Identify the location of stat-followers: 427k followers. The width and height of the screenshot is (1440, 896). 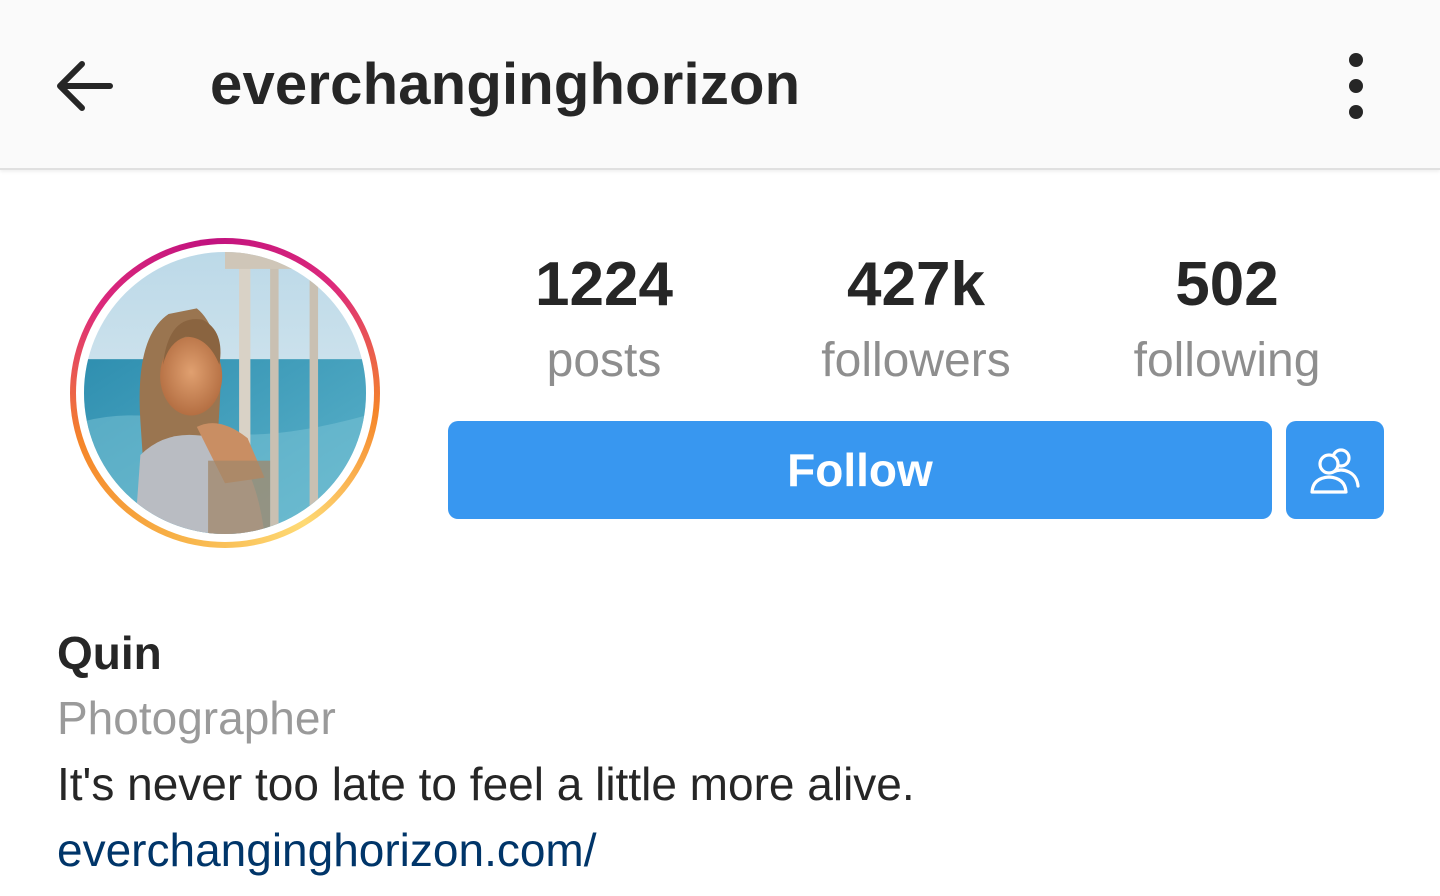
(916, 323).